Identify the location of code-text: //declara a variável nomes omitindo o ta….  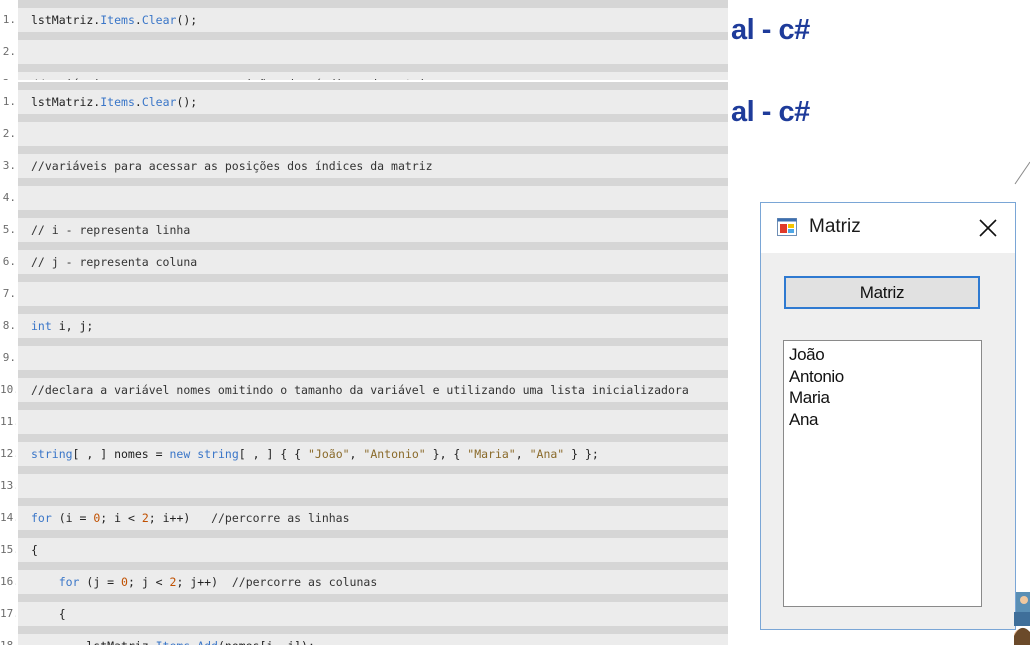
(360, 390).